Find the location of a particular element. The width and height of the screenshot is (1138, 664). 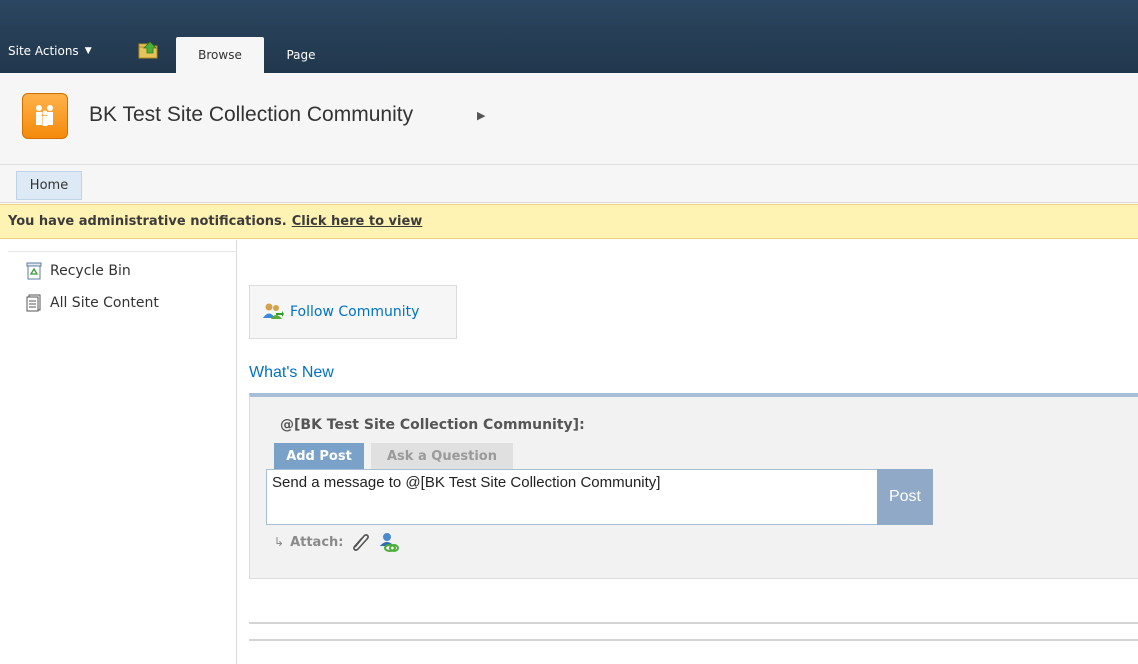

tab-add-post-label: Add Post is located at coordinates (319, 456).